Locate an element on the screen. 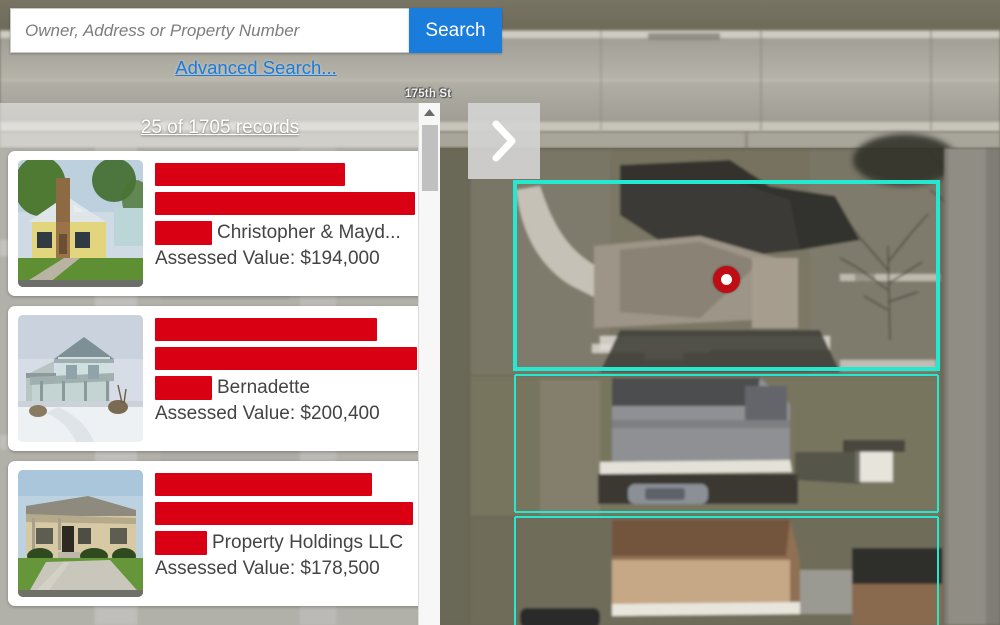 The width and height of the screenshot is (1000, 625). search-button: Search is located at coordinates (455, 30).